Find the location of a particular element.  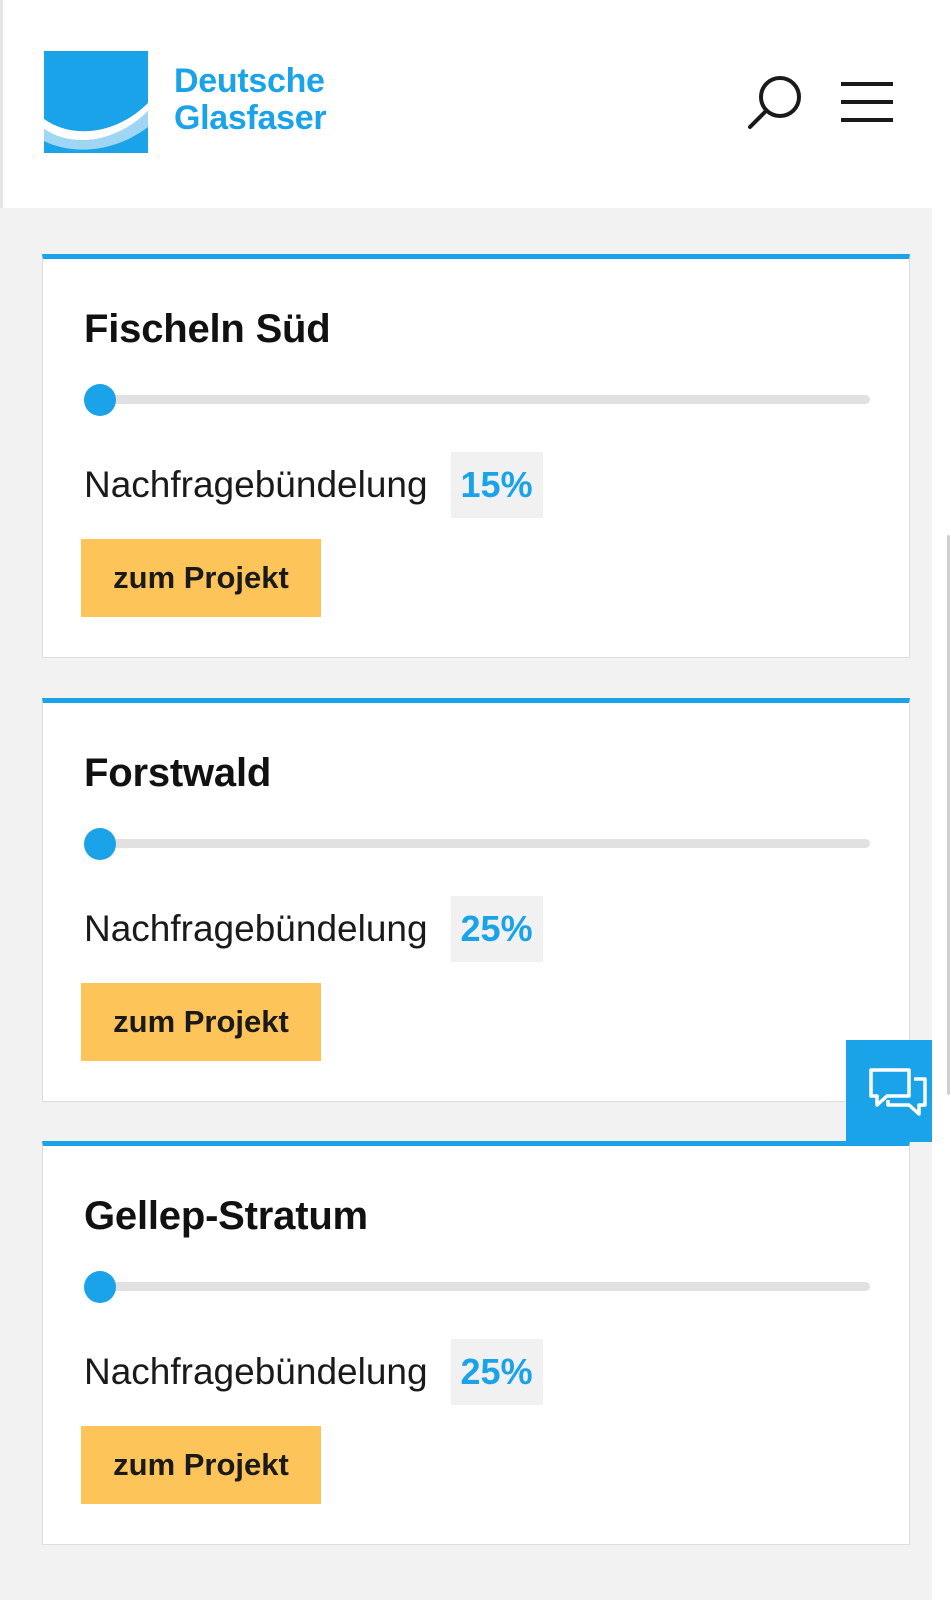

scrollbar is located at coordinates (948, 815).